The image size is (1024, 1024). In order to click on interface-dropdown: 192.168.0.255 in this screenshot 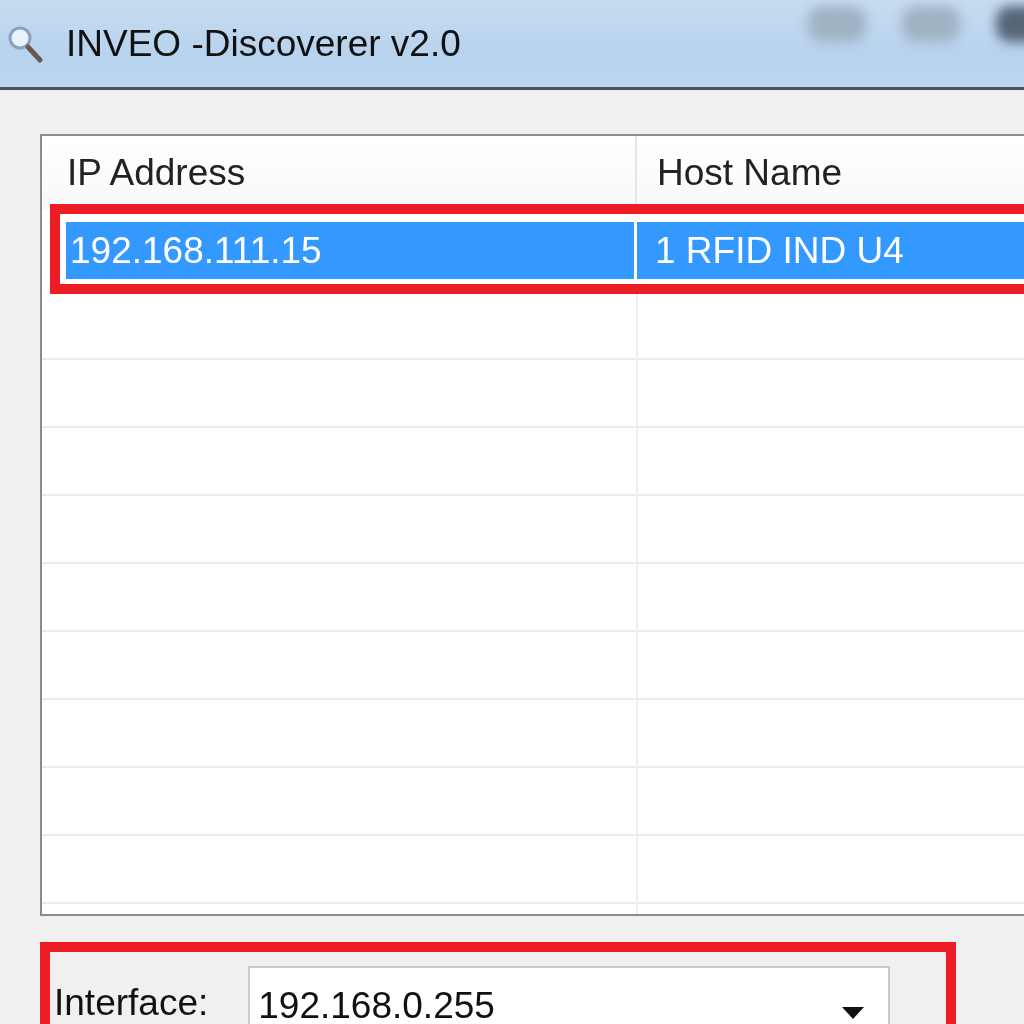, I will do `click(569, 995)`.